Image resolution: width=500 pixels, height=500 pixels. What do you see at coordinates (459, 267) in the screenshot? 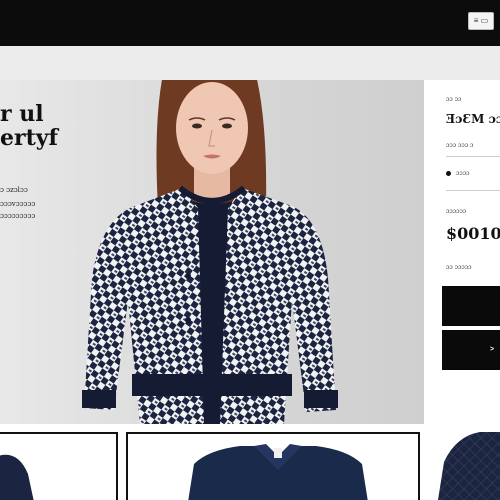
I see `price-note: ɔɔ ɔɔɔɔɔ` at bounding box center [459, 267].